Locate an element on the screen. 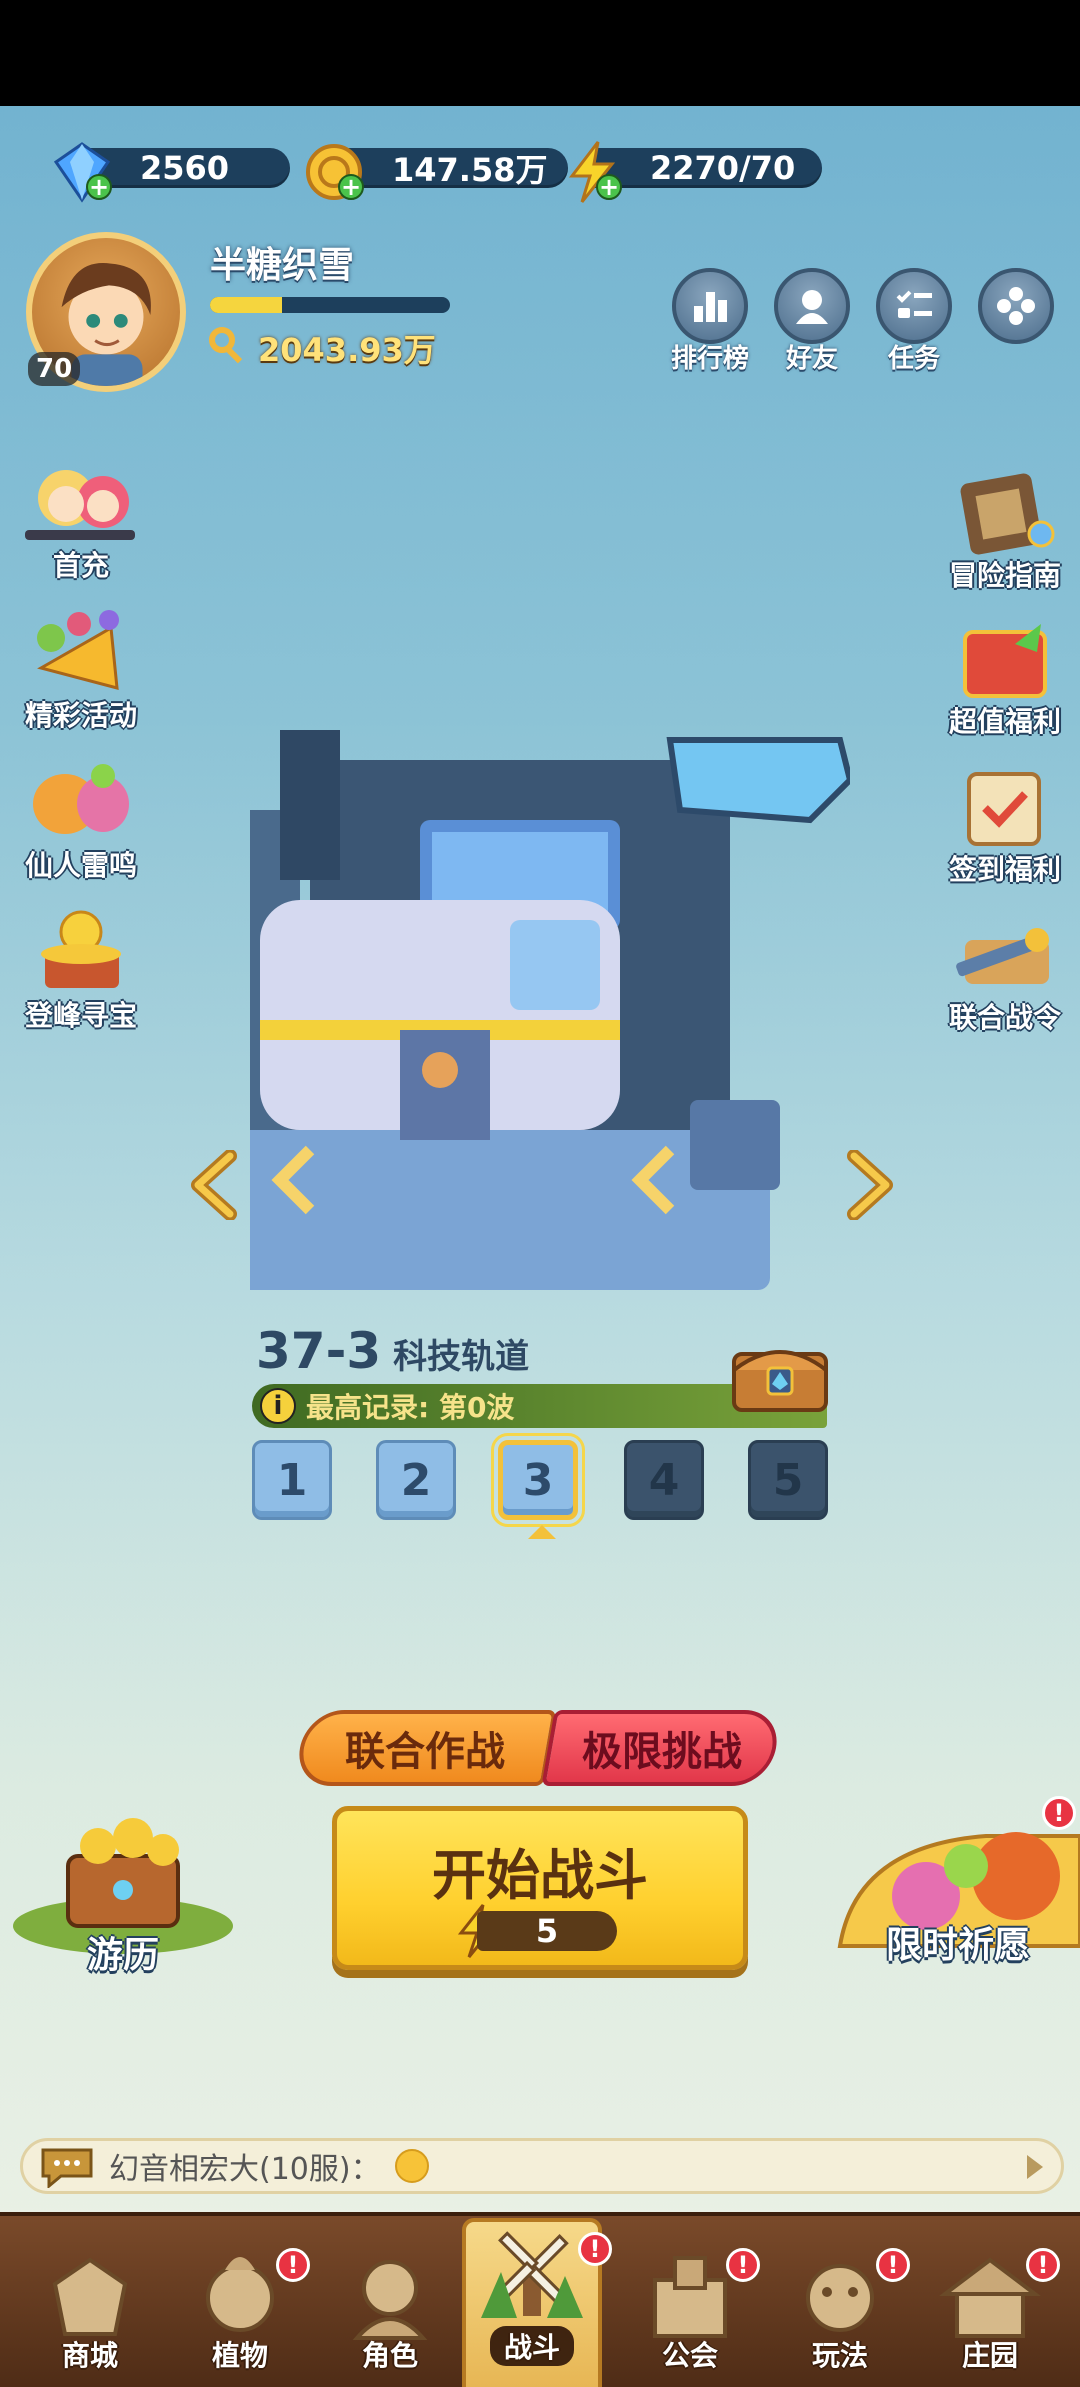 The height and width of the screenshot is (2387, 1080). key-icon is located at coordinates (226, 345).